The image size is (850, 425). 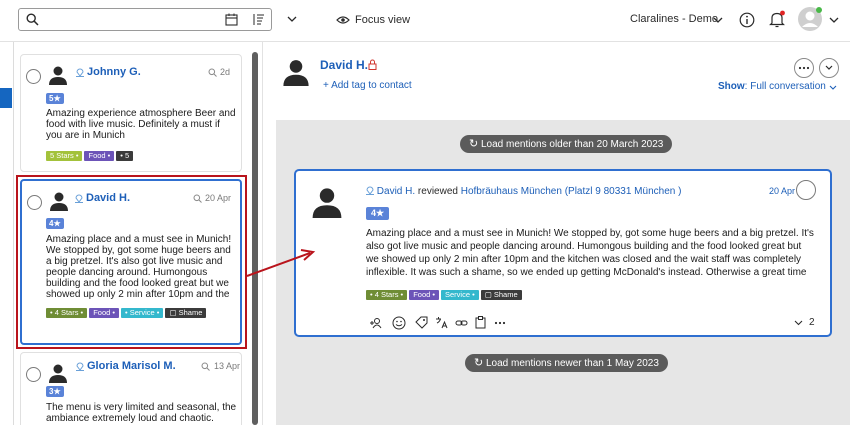 I want to click on brand-label: Claralines - Demo, so click(x=674, y=19).